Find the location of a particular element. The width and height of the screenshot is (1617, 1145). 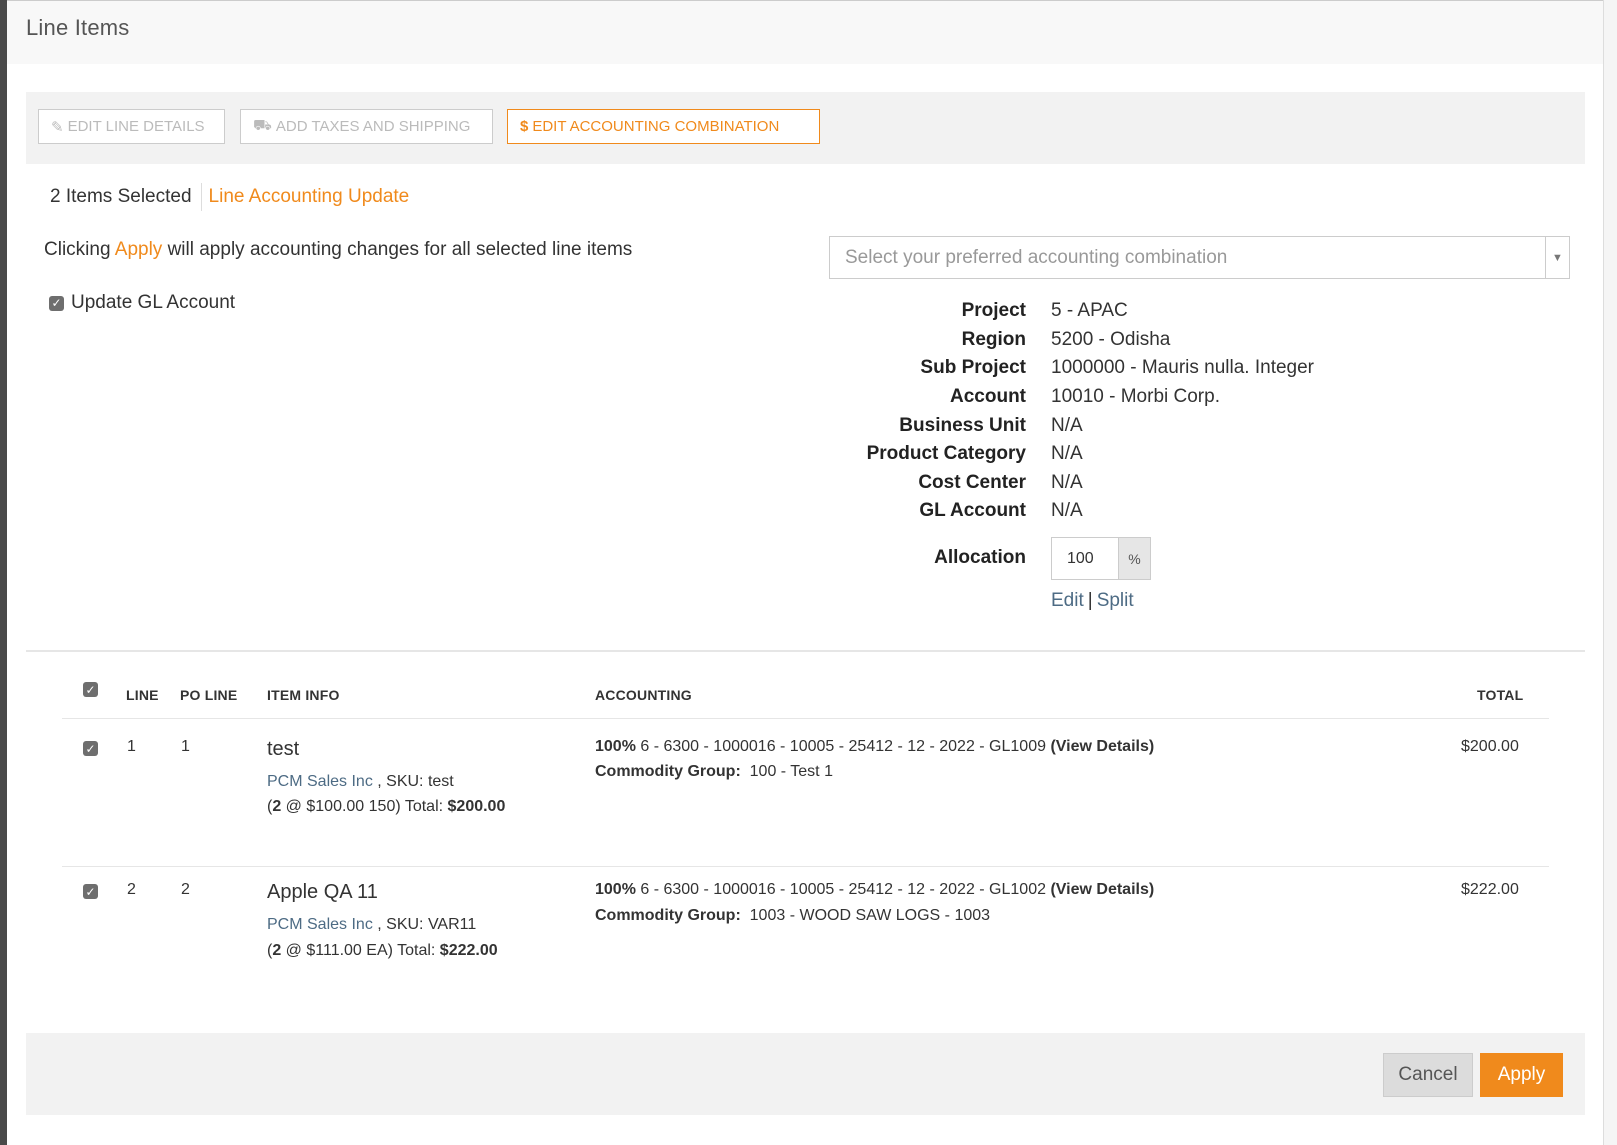

add-taxes-shipping-button: ⛟ ADD TAXES AND SHIPPING is located at coordinates (366, 126).